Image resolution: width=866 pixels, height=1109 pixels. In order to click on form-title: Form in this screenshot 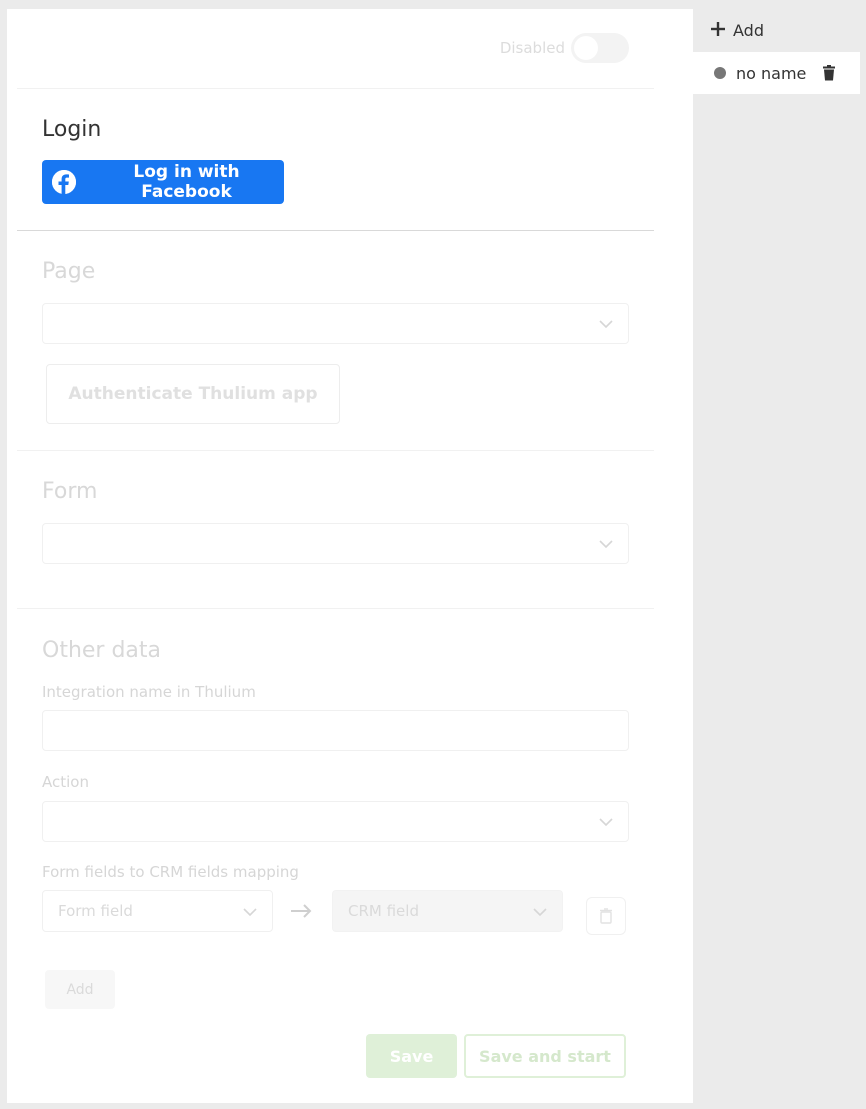, I will do `click(70, 491)`.